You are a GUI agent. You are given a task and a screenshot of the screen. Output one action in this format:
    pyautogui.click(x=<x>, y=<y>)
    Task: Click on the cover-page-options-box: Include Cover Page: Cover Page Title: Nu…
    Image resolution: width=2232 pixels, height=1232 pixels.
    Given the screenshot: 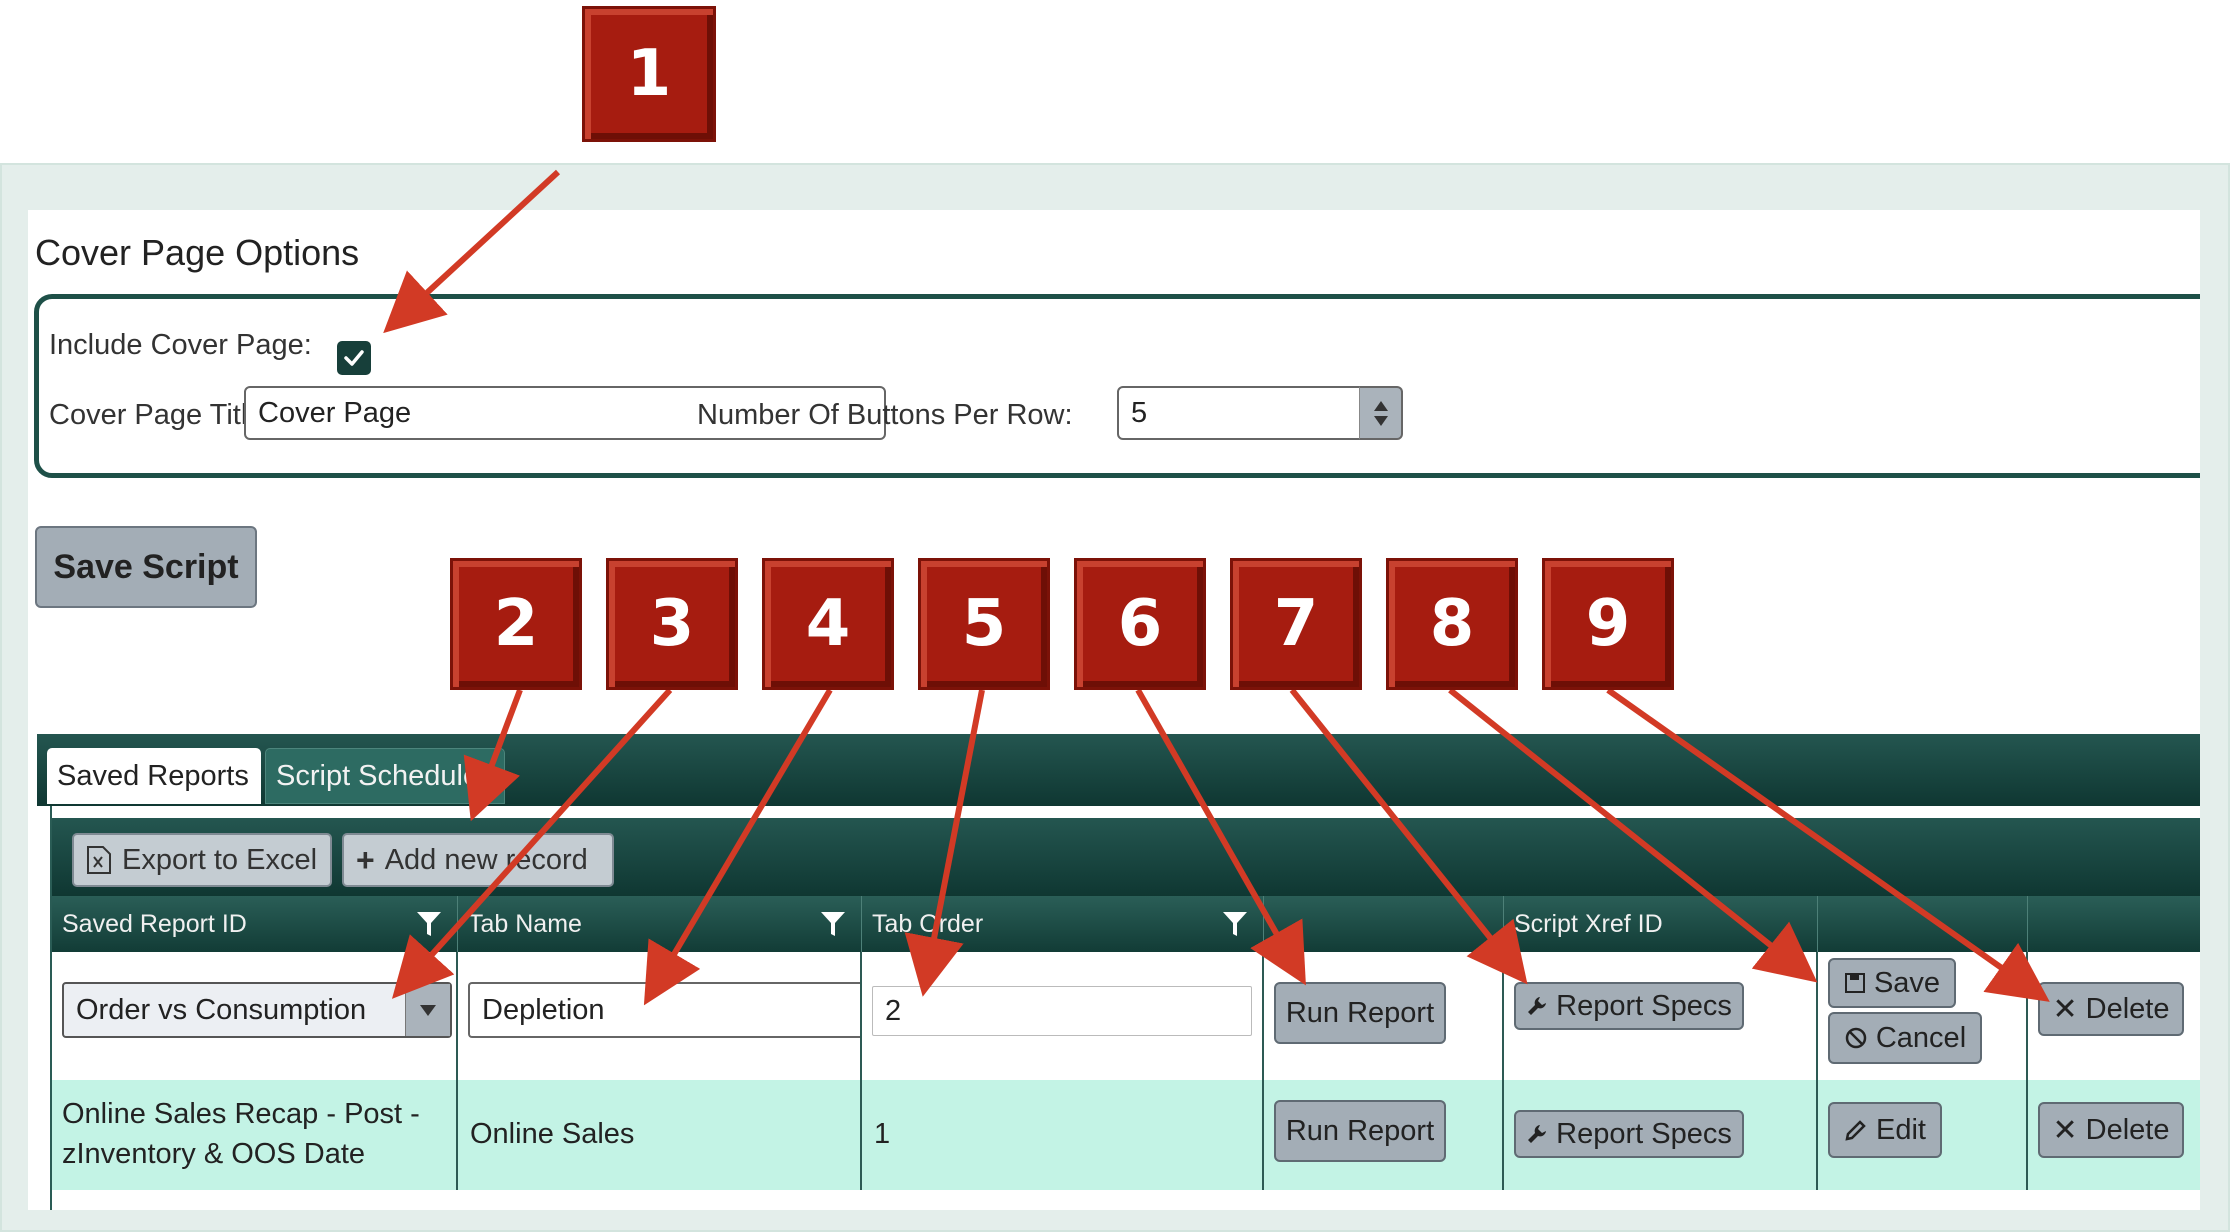 What is the action you would take?
    pyautogui.click(x=1117, y=386)
    